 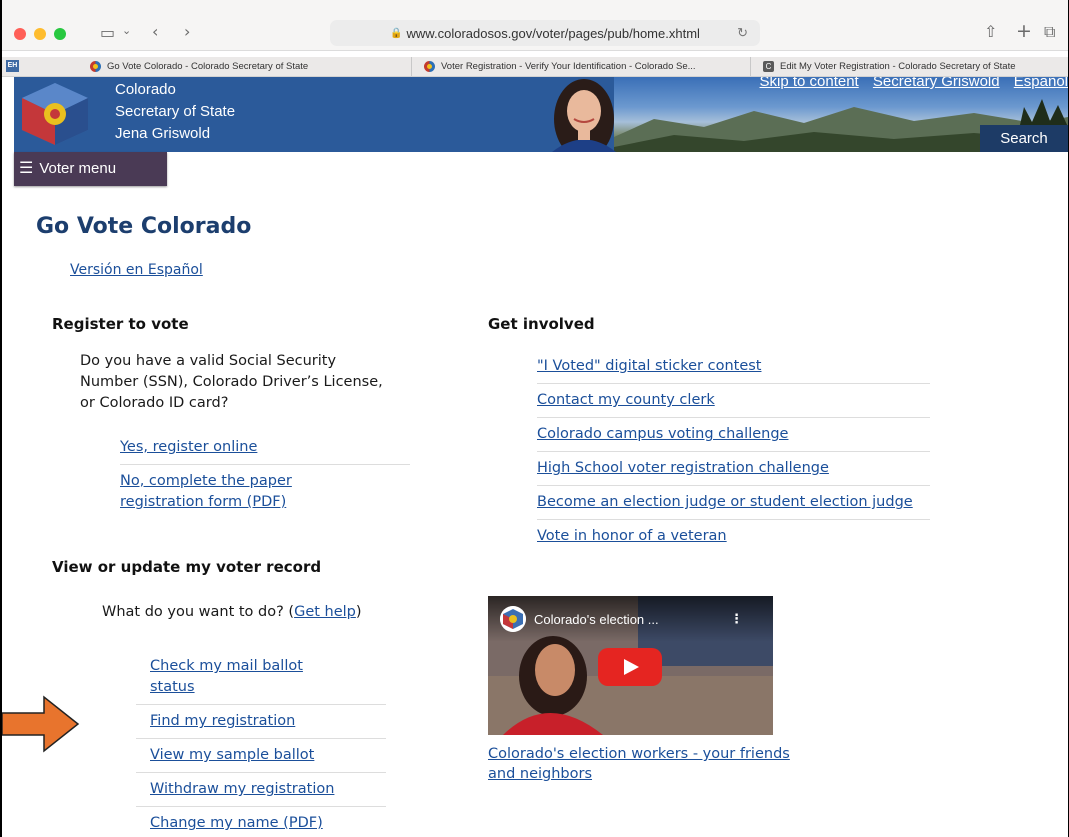 I want to click on question-text: What do you want to do? (, so click(x=198, y=612).